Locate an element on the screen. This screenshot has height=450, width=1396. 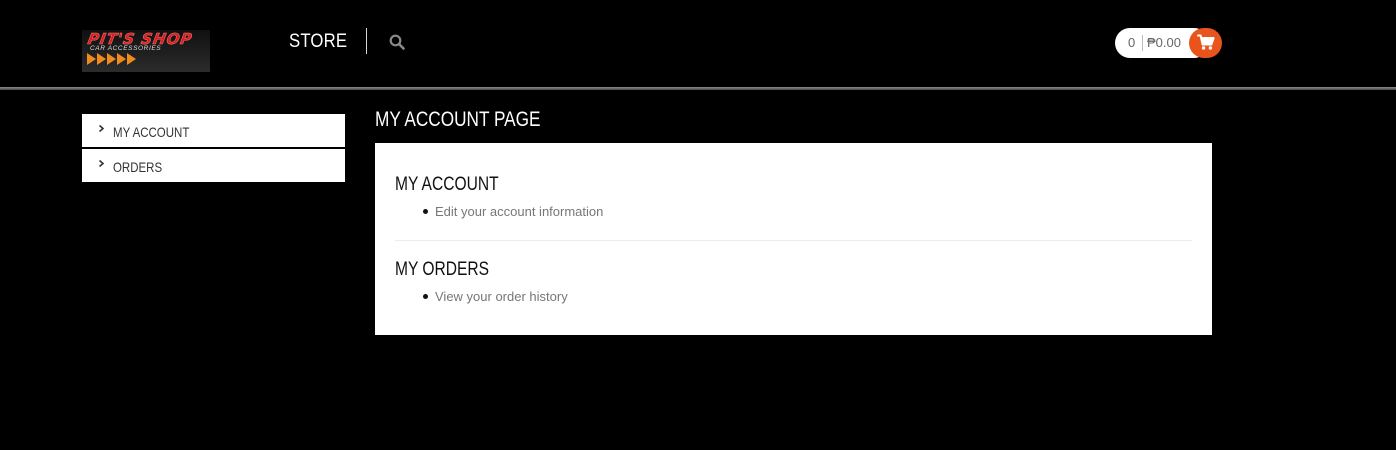
cart-button: 0 ₱0.00 is located at coordinates (1168, 43).